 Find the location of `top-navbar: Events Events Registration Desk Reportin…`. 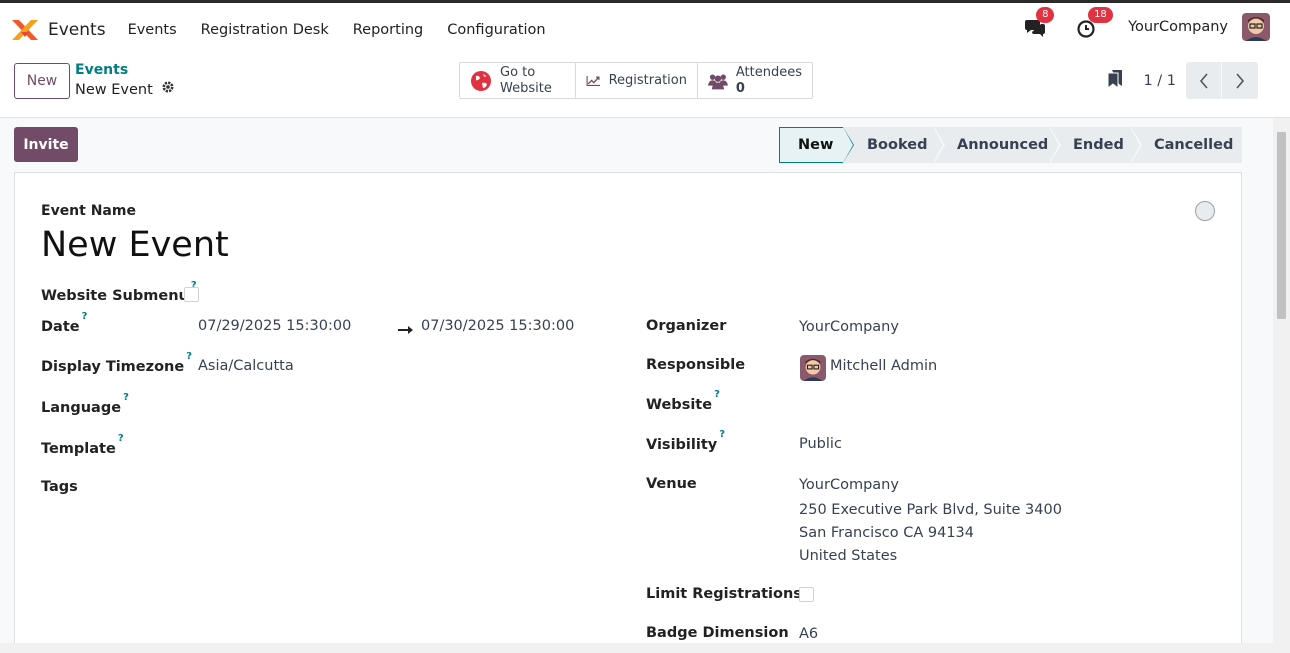

top-navbar: Events Events Registration Desk Reportin… is located at coordinates (645, 28).